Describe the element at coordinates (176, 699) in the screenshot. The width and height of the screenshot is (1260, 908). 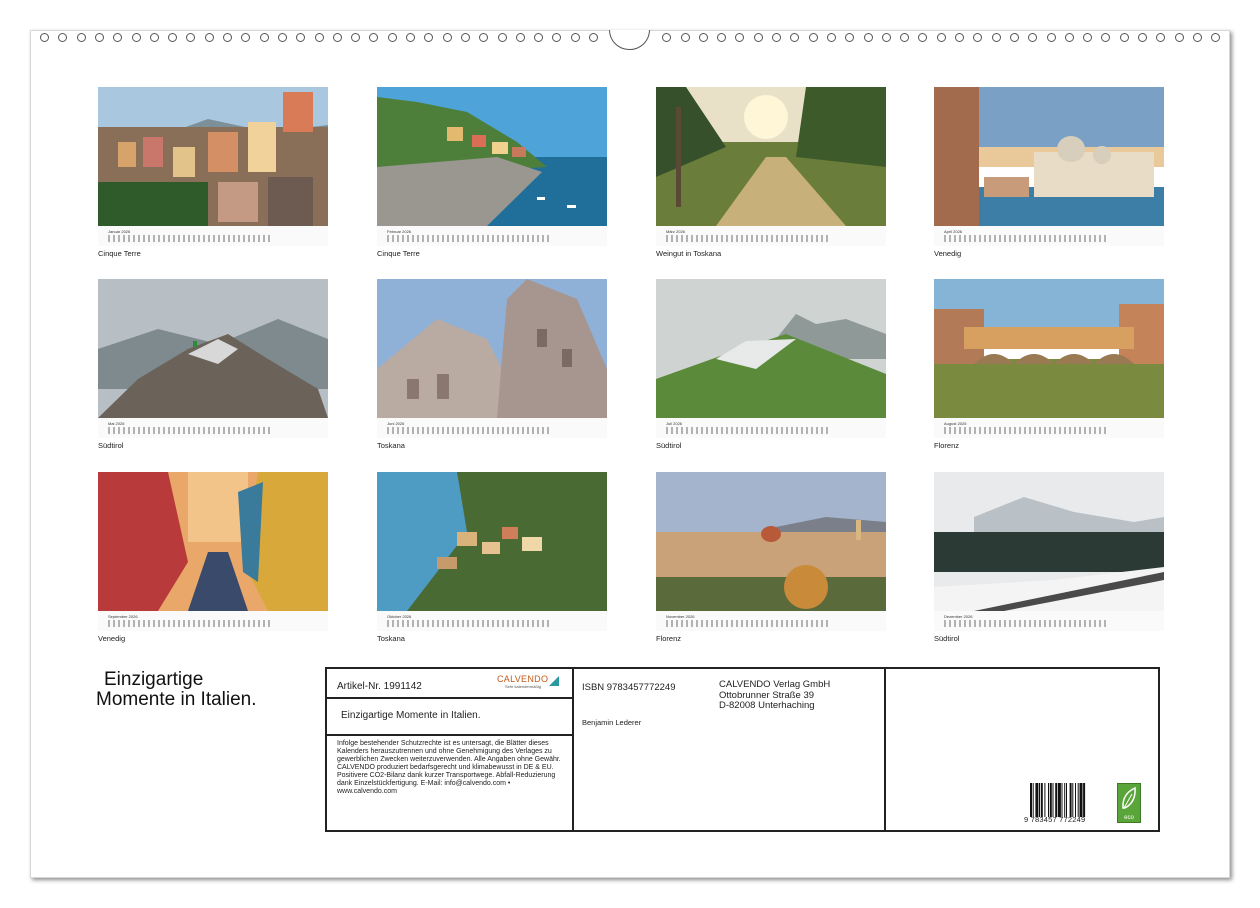
I see `title-line-2: Momente in Italien.` at that location.